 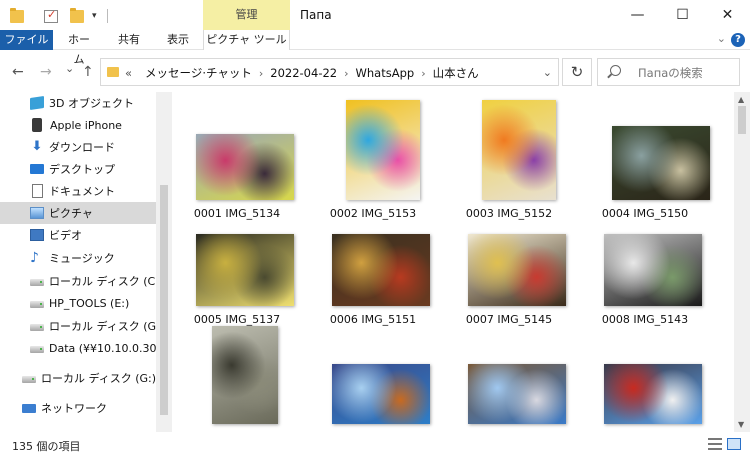 I want to click on music-icon: ♪, so click(x=34, y=258).